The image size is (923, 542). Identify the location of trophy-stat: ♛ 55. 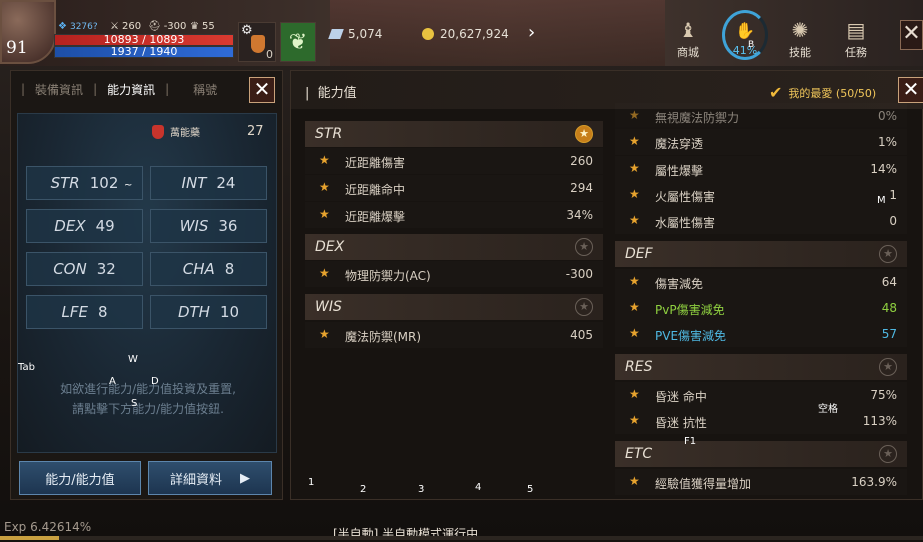
(202, 26).